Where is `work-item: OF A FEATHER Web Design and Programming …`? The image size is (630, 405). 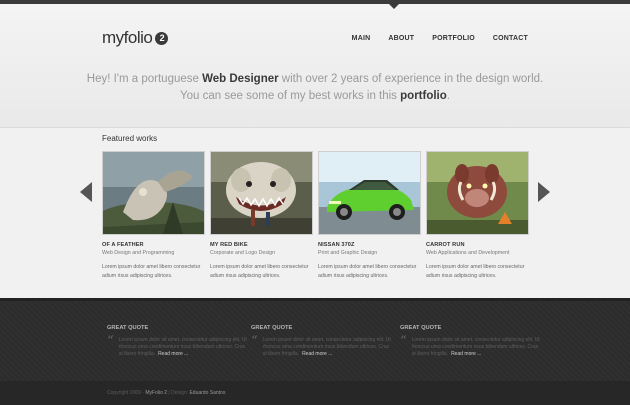 work-item: OF A FEATHER Web Design and Programming … is located at coordinates (153, 216).